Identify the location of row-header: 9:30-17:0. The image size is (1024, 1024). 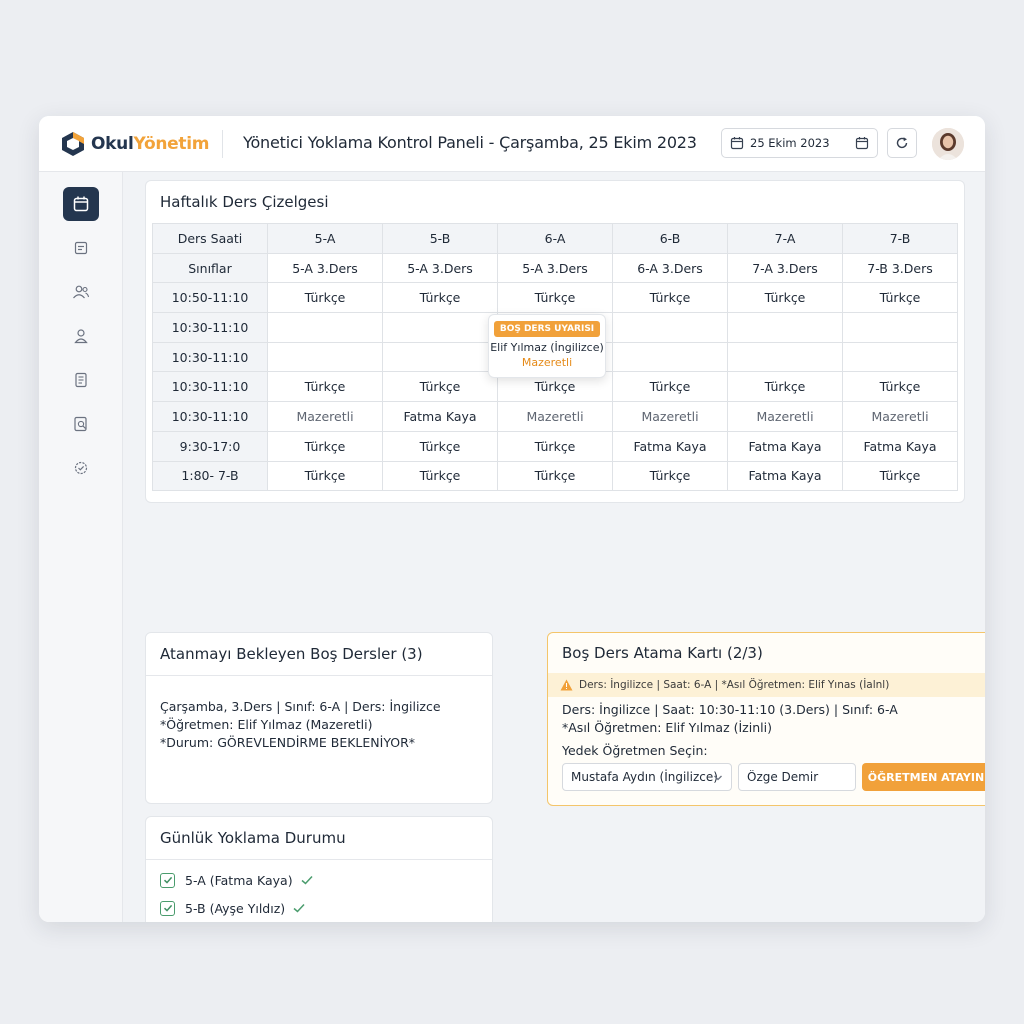
(210, 446).